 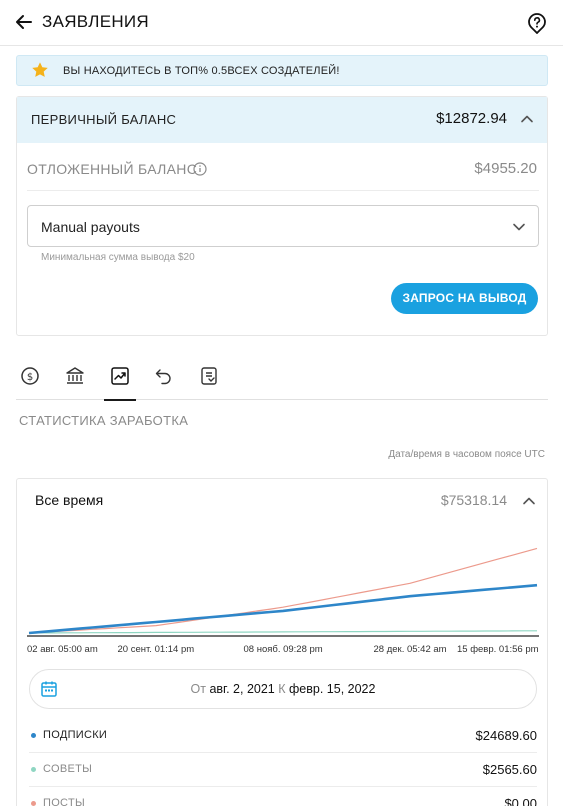 I want to click on tab-statistics, so click(x=120, y=381).